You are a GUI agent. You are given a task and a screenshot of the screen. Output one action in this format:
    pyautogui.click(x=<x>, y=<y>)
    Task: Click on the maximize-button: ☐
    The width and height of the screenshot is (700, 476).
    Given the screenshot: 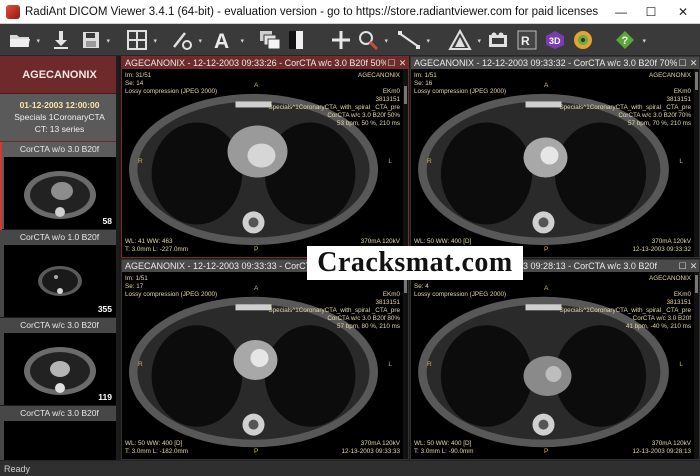 What is the action you would take?
    pyautogui.click(x=651, y=12)
    